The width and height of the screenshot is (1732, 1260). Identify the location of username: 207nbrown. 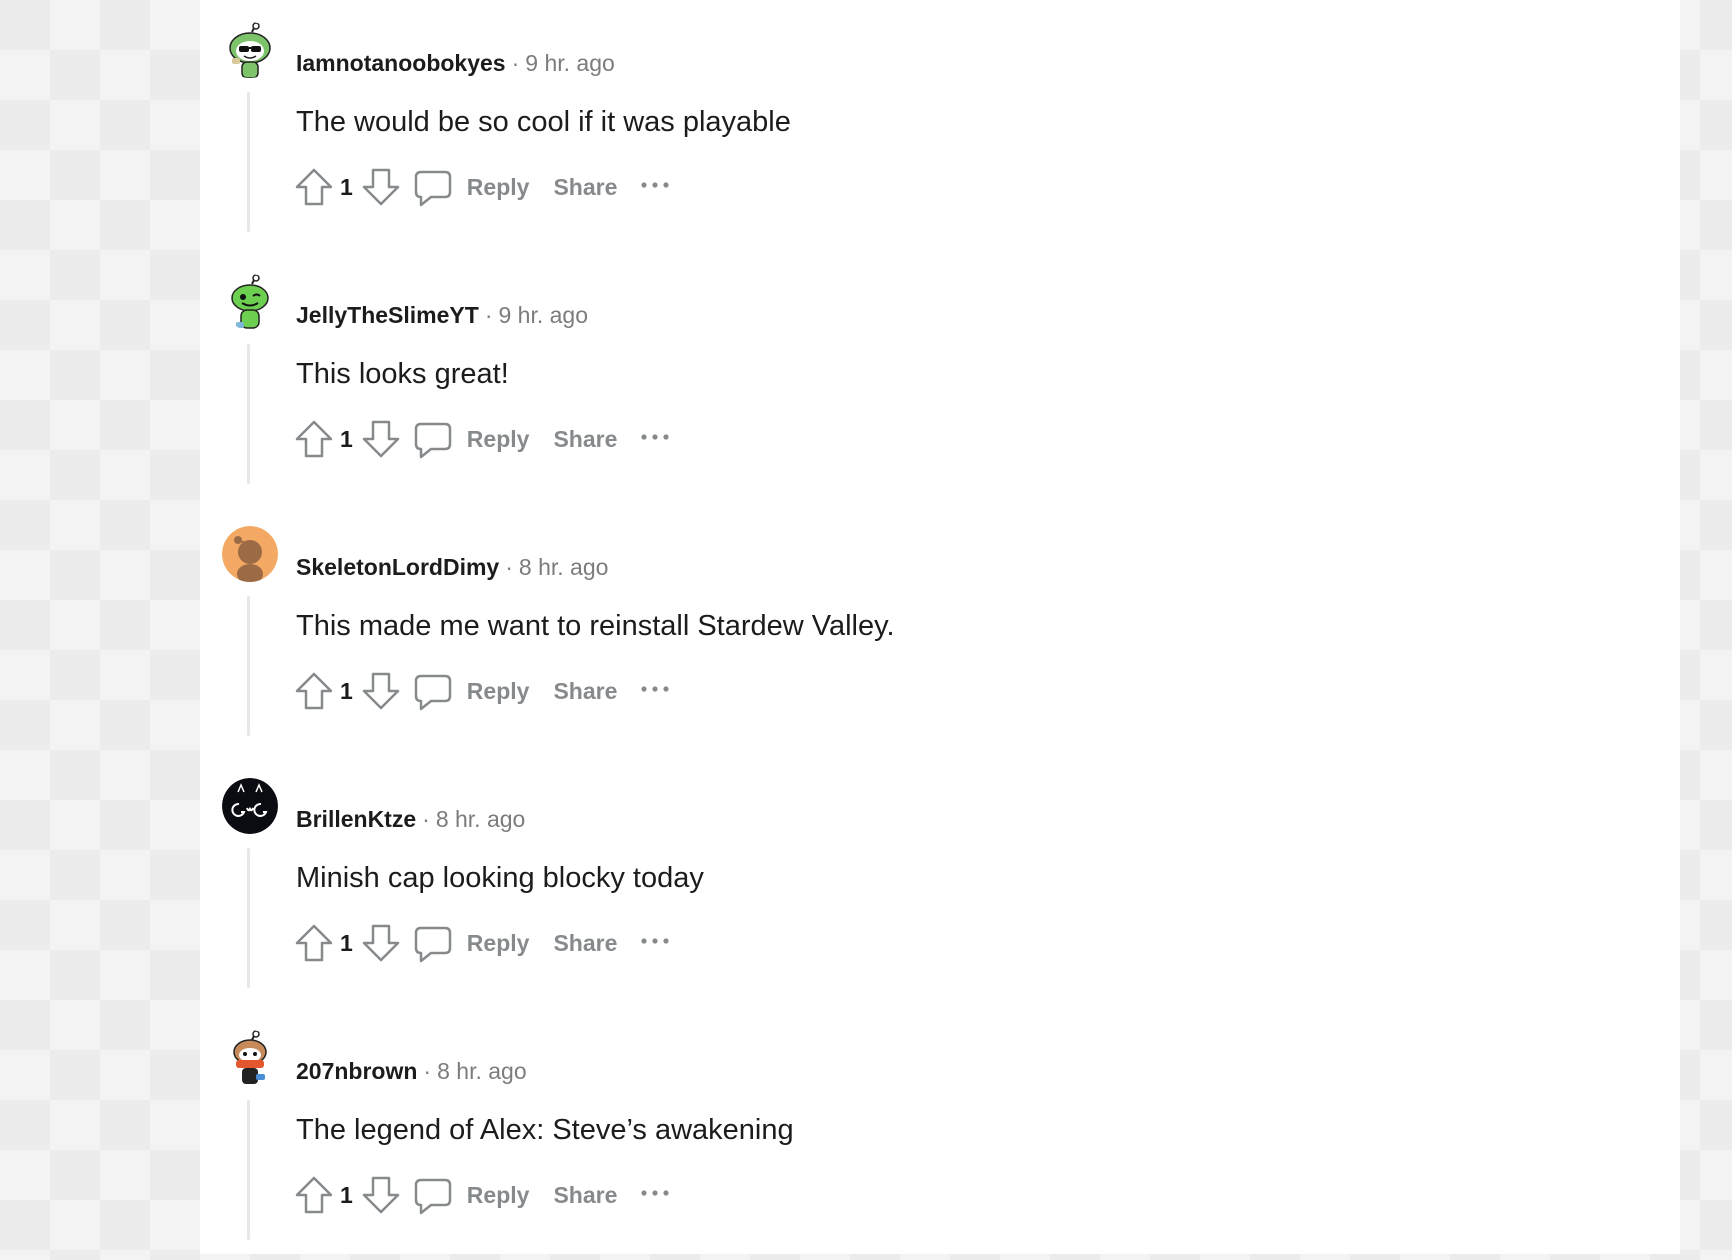
(356, 1071).